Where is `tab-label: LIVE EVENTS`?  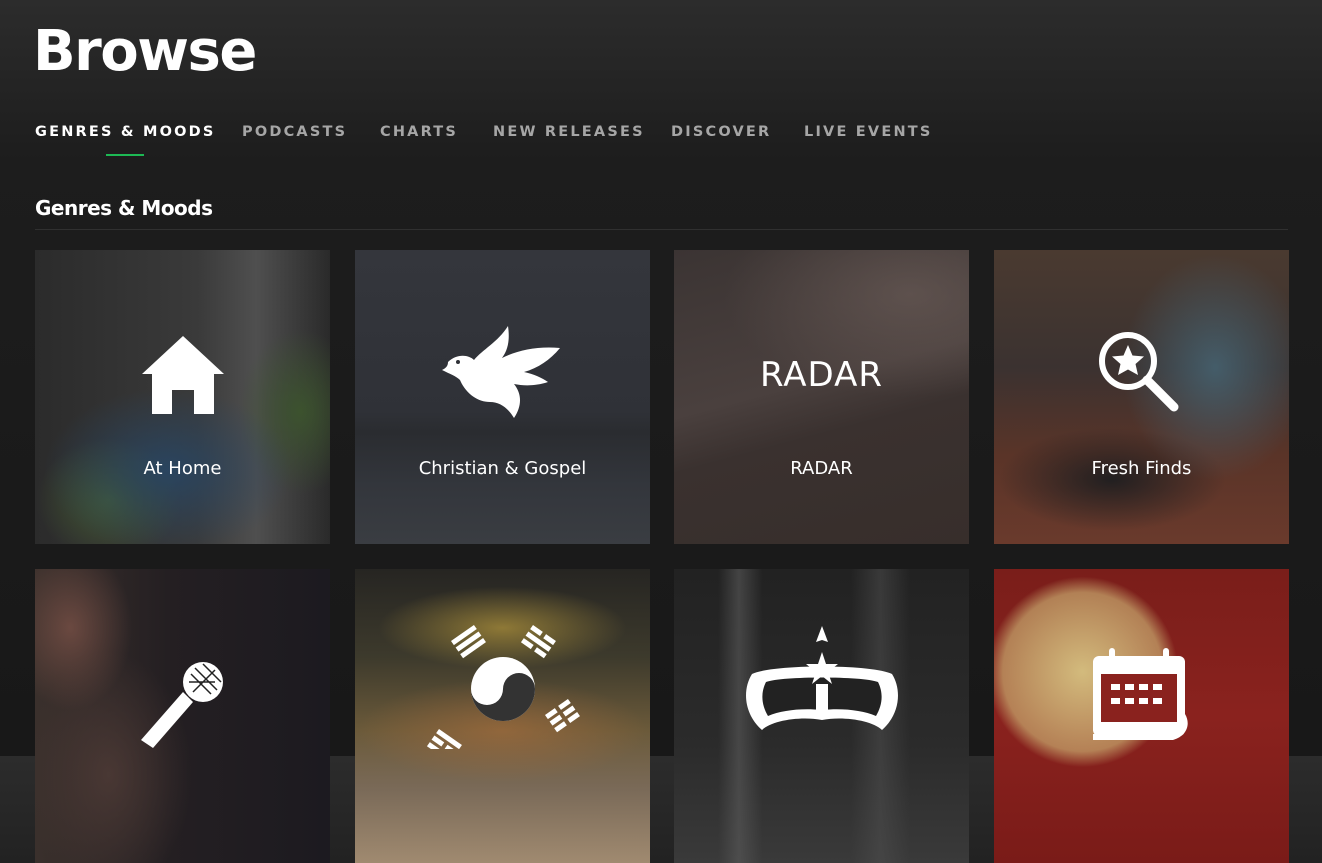 tab-label: LIVE EVENTS is located at coordinates (868, 132).